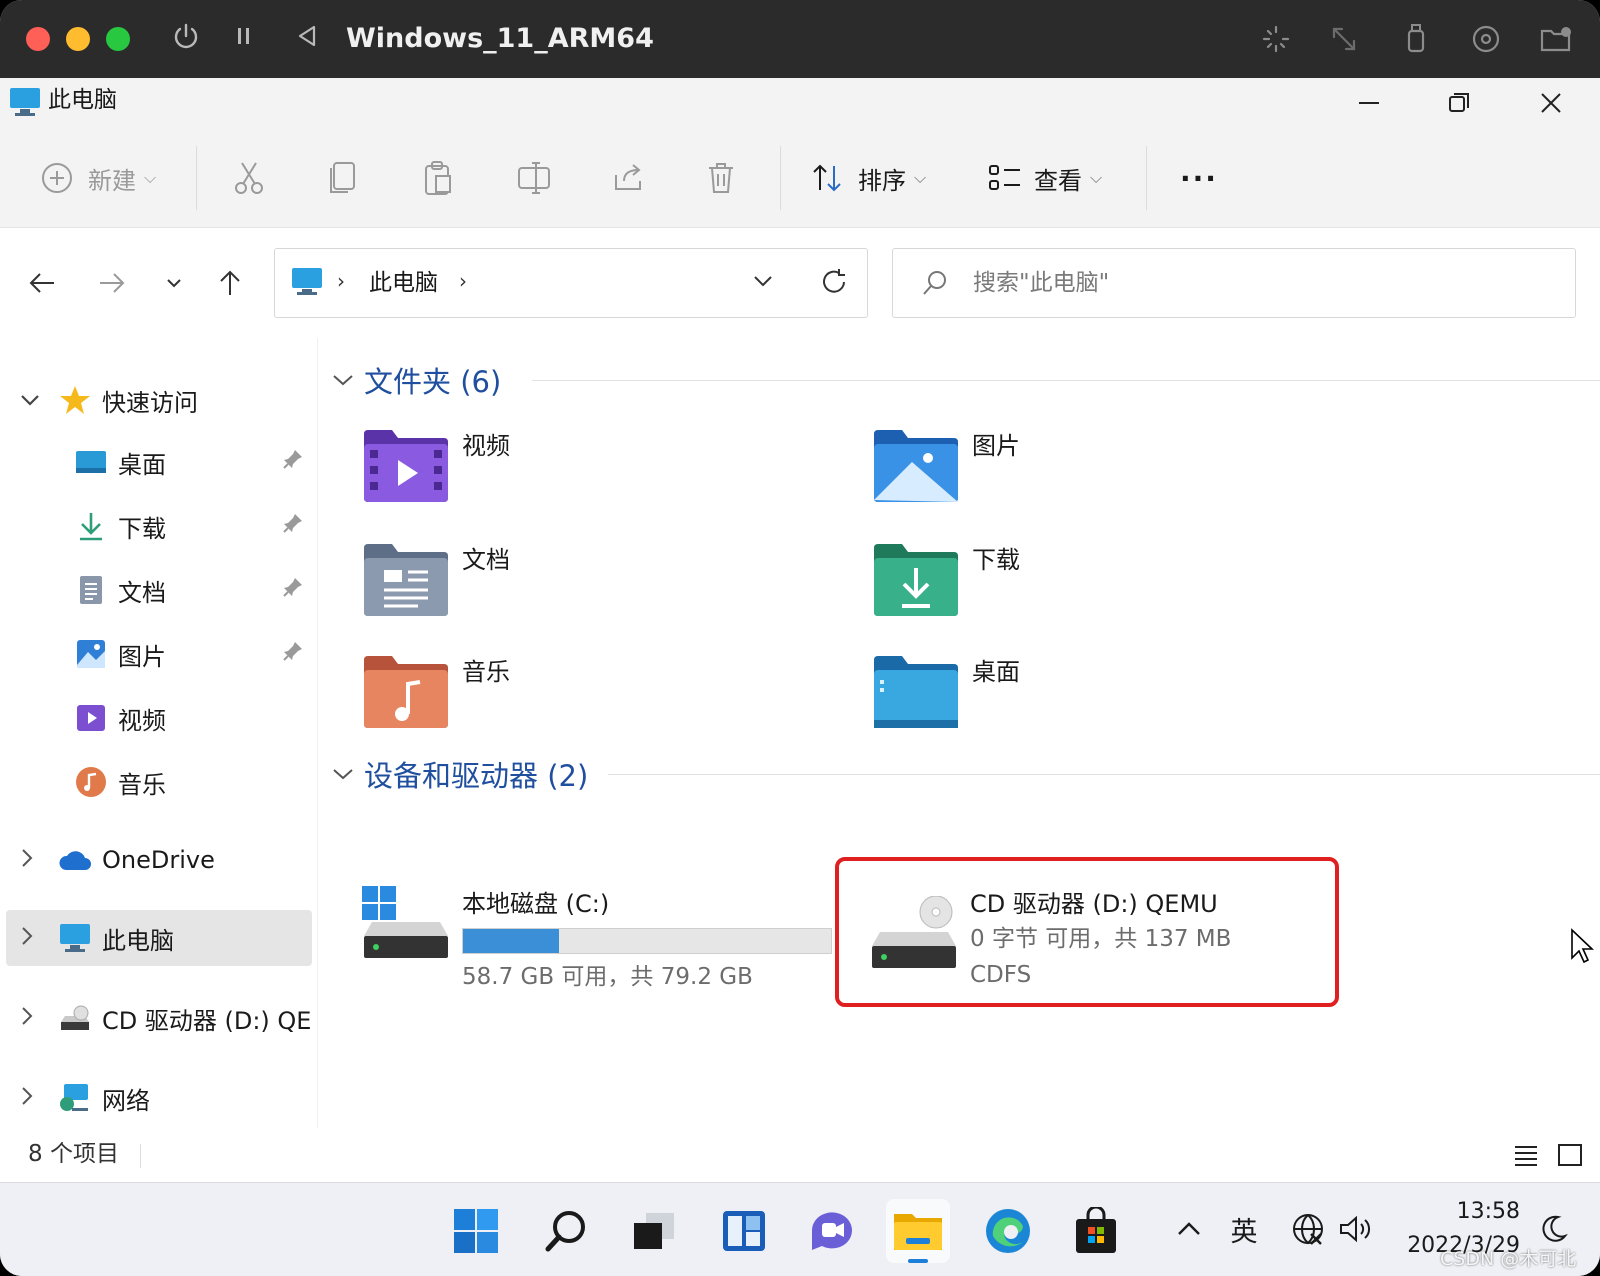 Image resolution: width=1600 pixels, height=1276 pixels. Describe the element at coordinates (406, 466) in the screenshot. I see `video-folder-icon` at that location.